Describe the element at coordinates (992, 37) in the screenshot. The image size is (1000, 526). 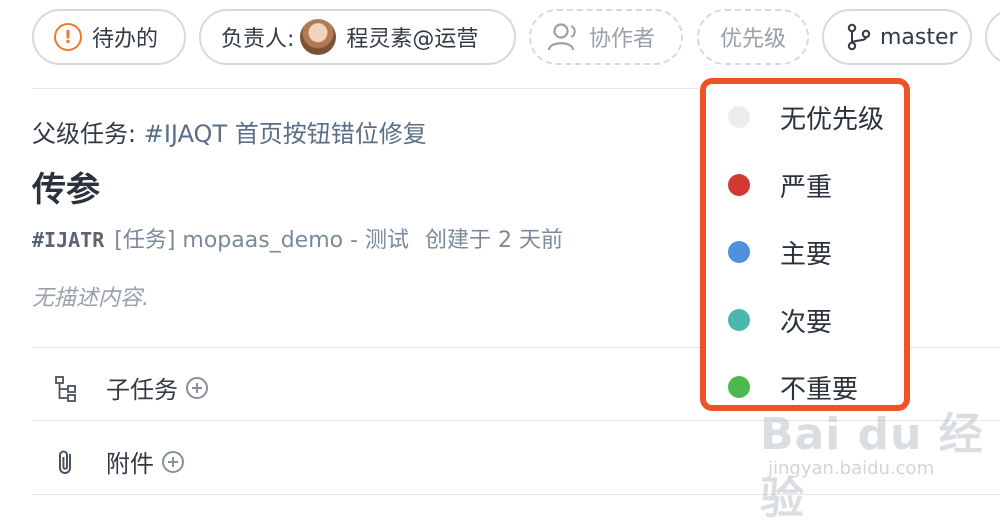
I see `more-chip` at that location.